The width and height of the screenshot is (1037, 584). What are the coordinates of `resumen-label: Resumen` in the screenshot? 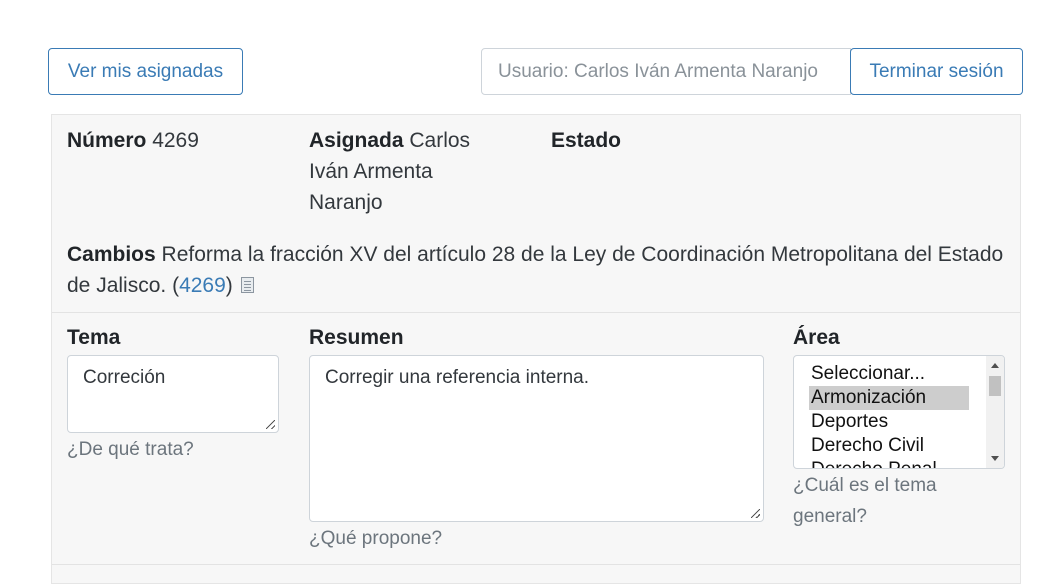 It's located at (356, 337).